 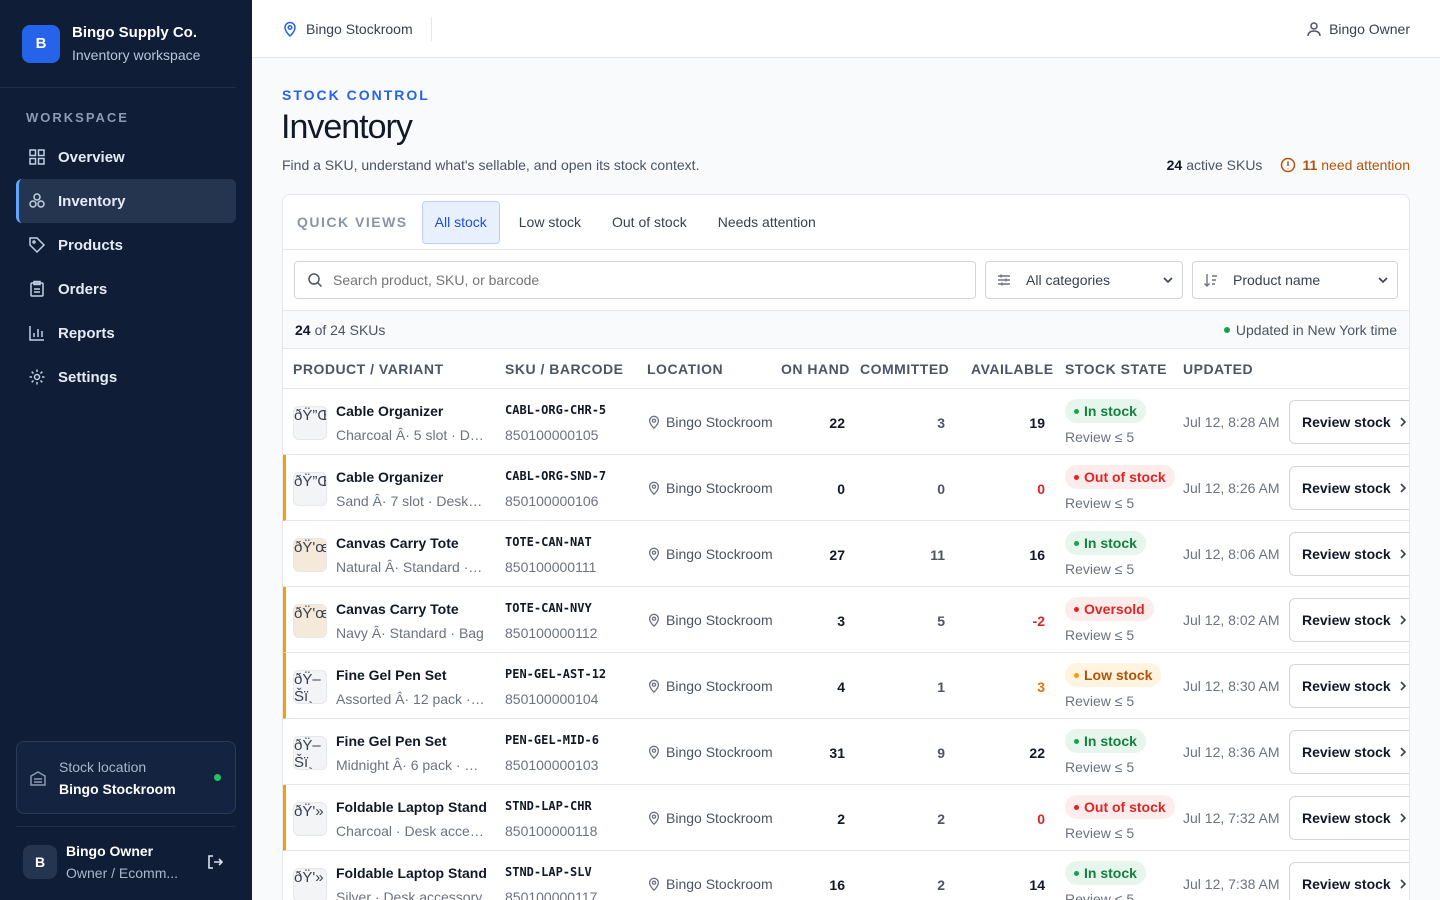 I want to click on product-thumbnail: ðŸ'», so click(x=310, y=819).